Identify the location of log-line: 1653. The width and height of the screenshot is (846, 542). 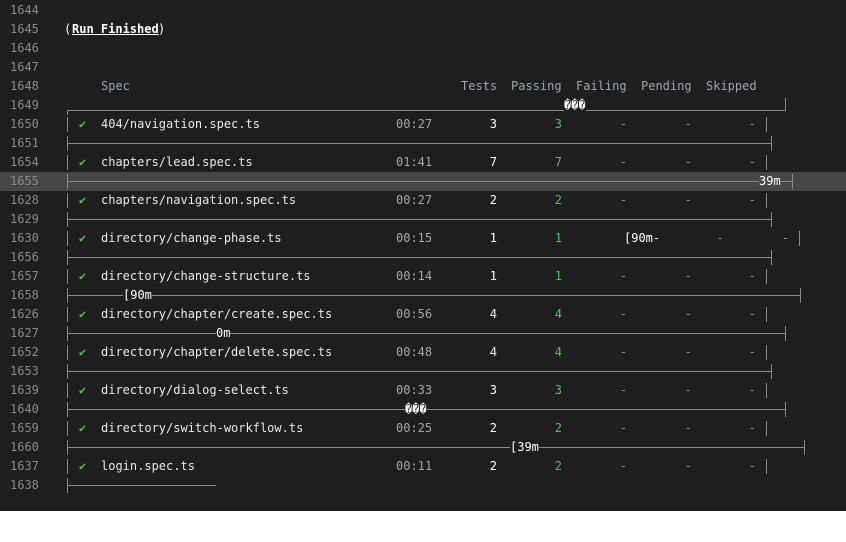
(423, 371).